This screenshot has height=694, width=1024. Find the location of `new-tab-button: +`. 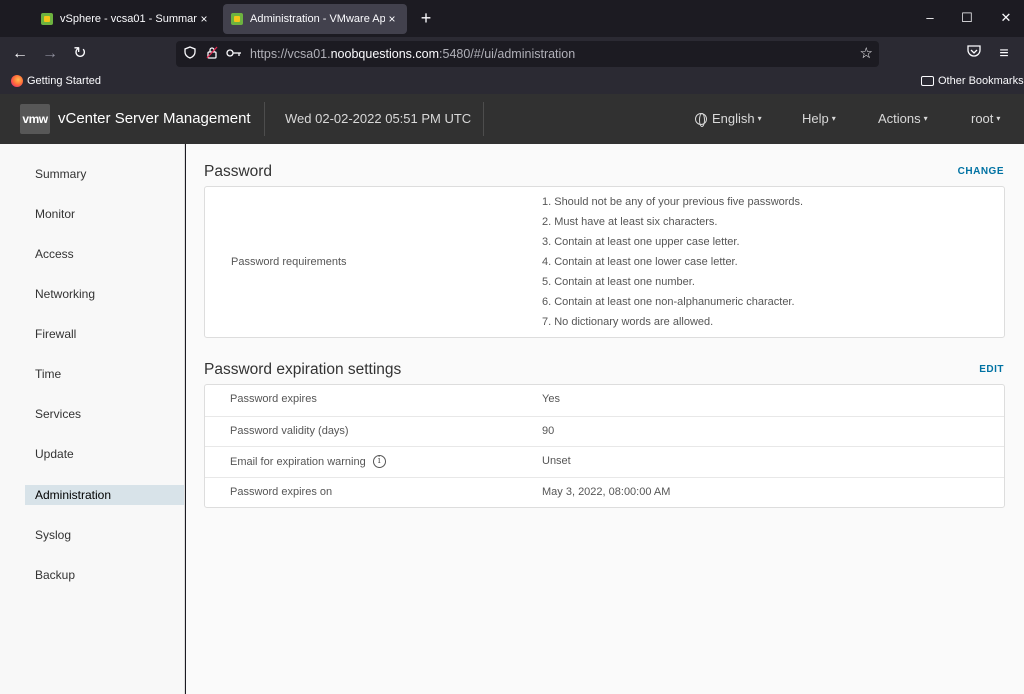

new-tab-button: + is located at coordinates (426, 18).